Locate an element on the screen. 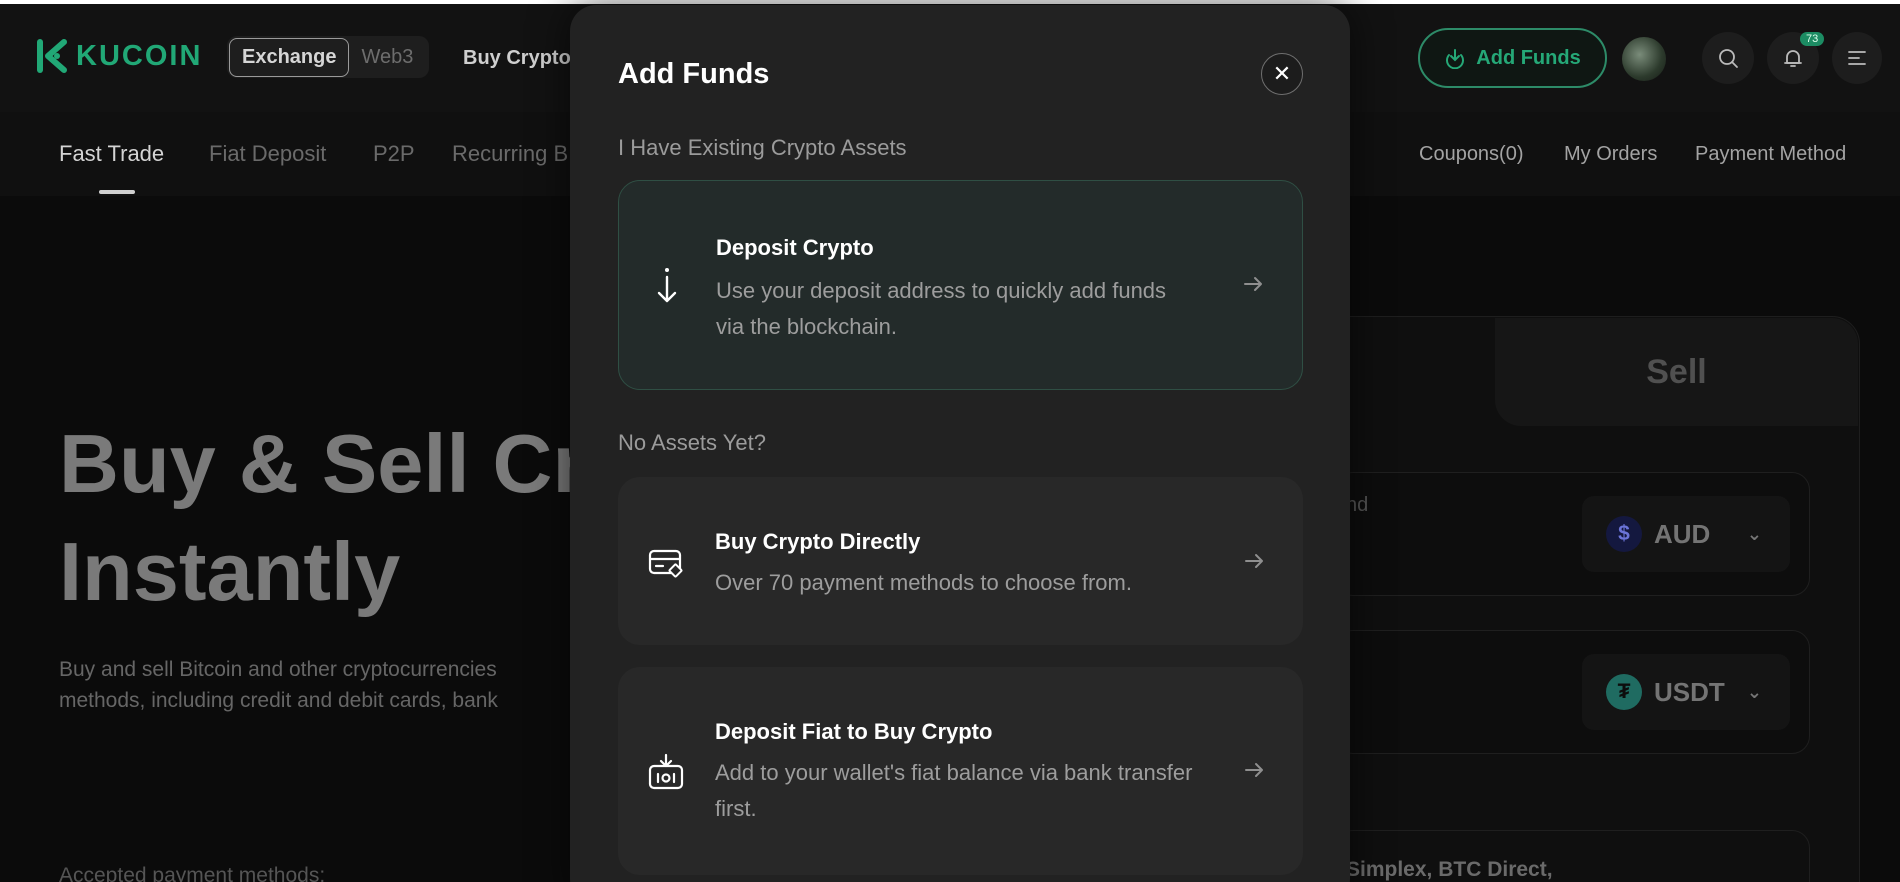 Image resolution: width=1900 pixels, height=882 pixels. add-funds-button: Add Funds is located at coordinates (1512, 58).